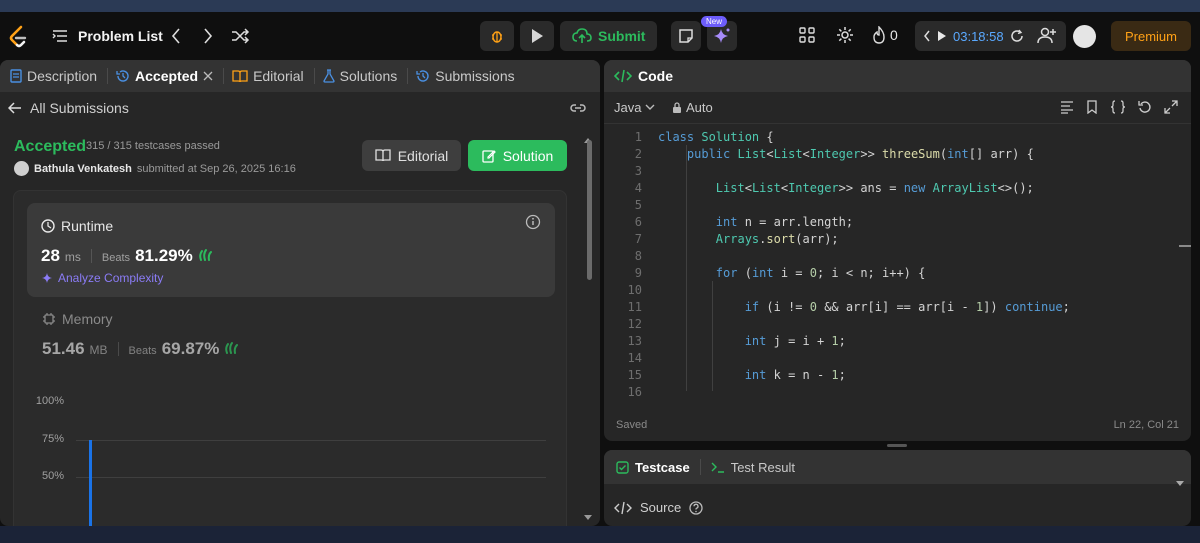 Image resolution: width=1200 pixels, height=543 pixels. I want to click on code-line: 13 int j = i + 1;, so click(897, 340).